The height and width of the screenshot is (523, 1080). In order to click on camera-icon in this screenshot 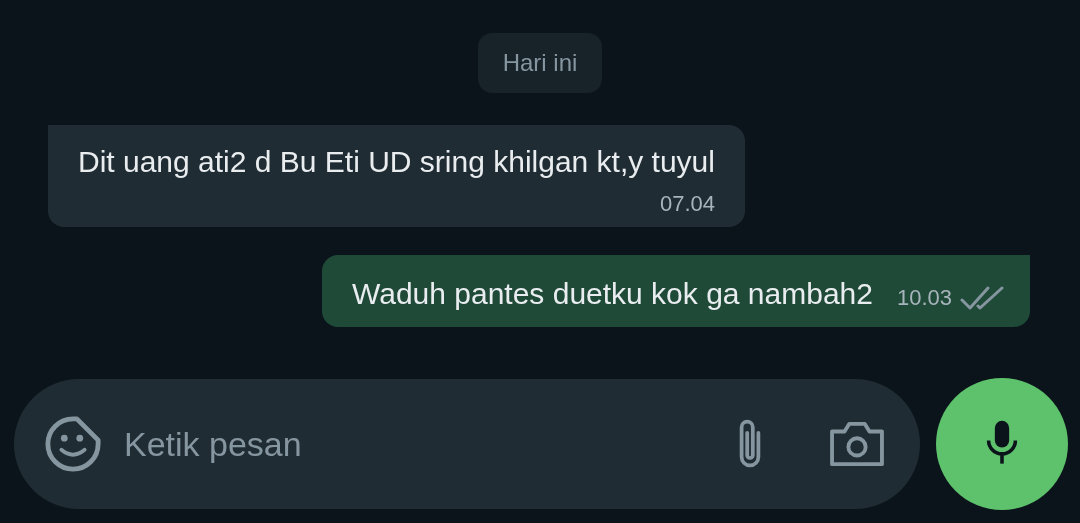, I will do `click(857, 444)`.